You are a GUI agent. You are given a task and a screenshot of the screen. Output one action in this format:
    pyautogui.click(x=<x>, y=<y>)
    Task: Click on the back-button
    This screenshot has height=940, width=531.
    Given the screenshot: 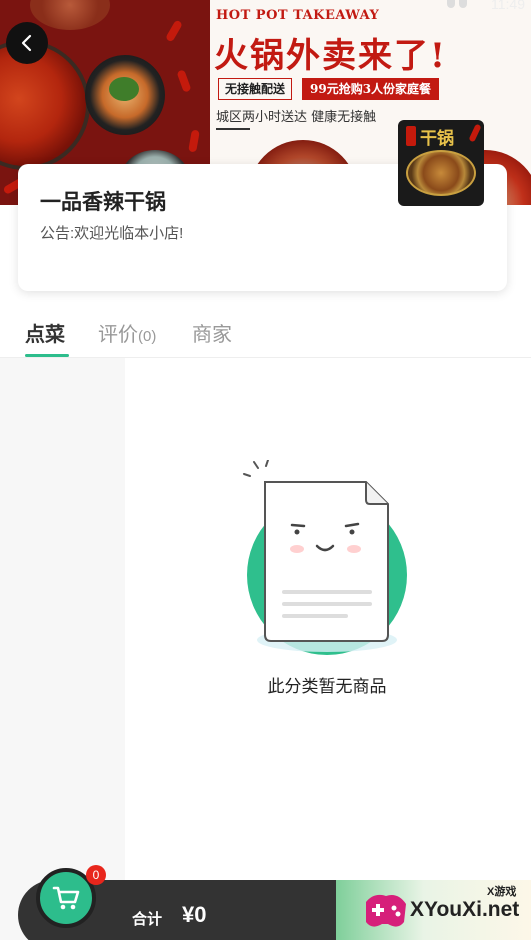 What is the action you would take?
    pyautogui.click(x=27, y=43)
    